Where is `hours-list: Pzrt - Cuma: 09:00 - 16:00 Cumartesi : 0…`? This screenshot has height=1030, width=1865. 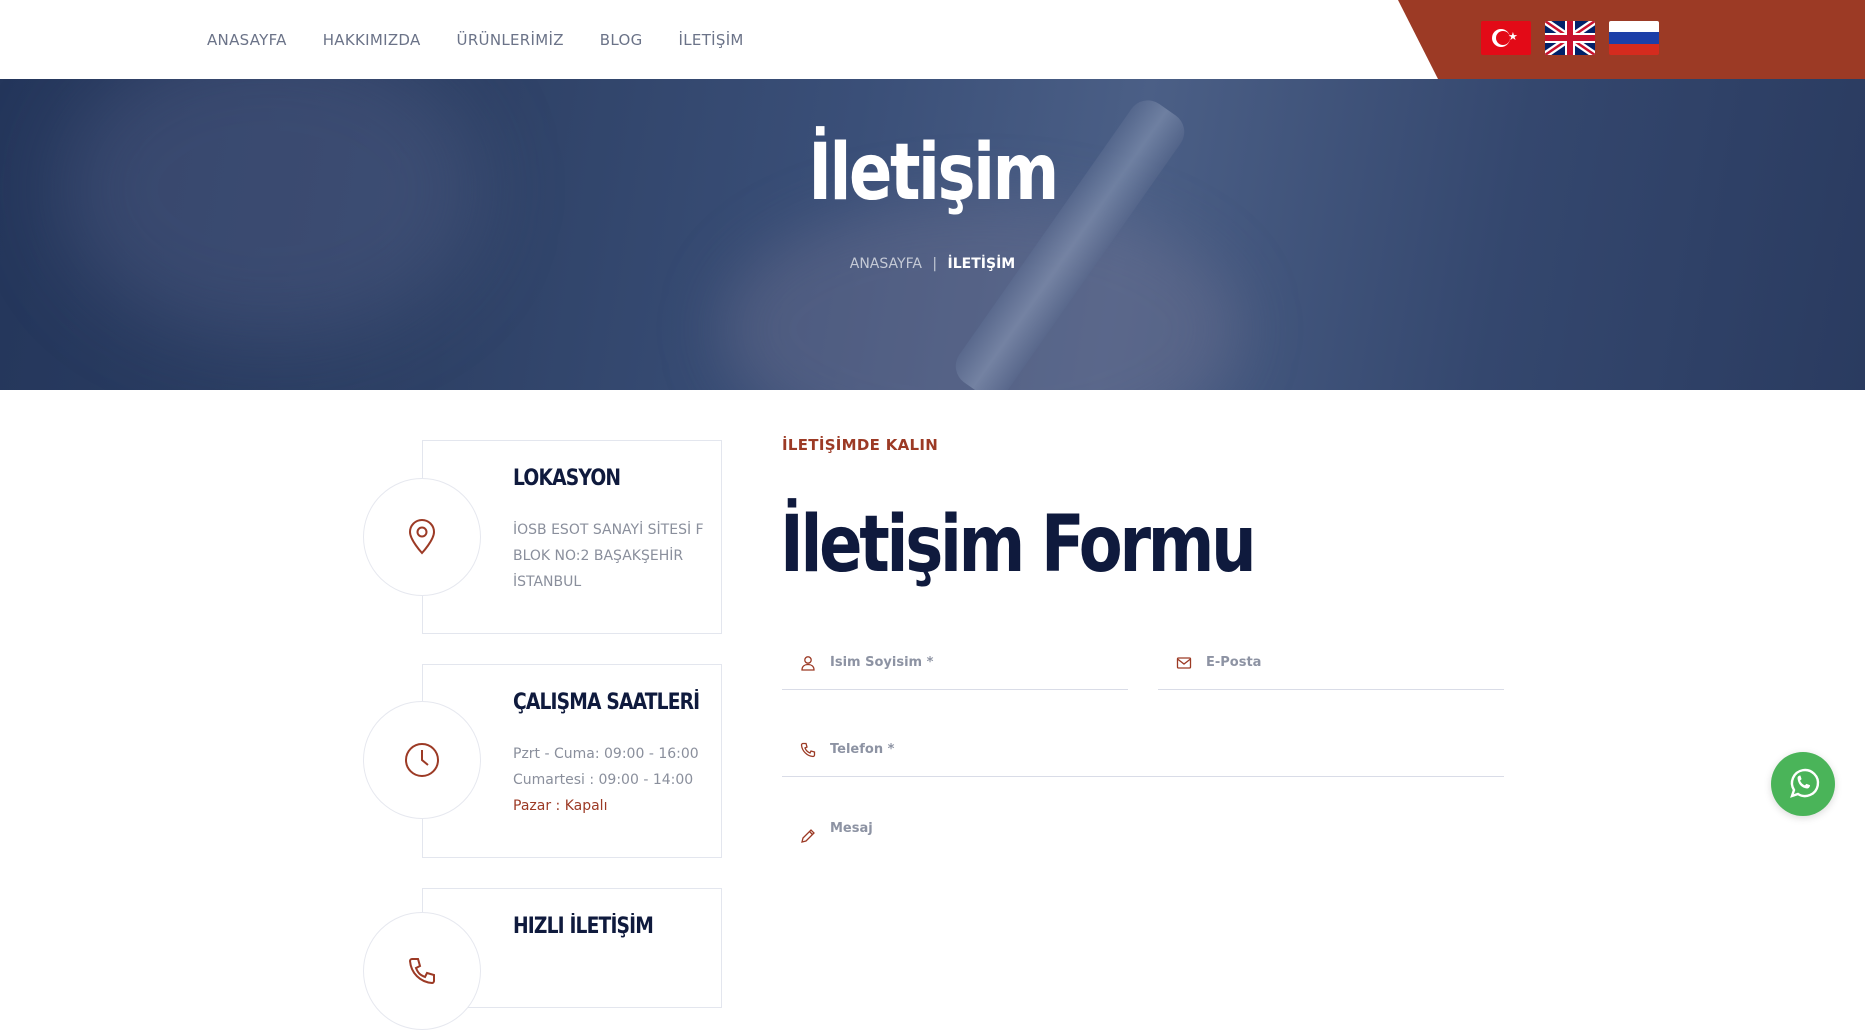 hours-list: Pzrt - Cuma: 09:00 - 16:00 Cumartesi : 0… is located at coordinates (613, 780).